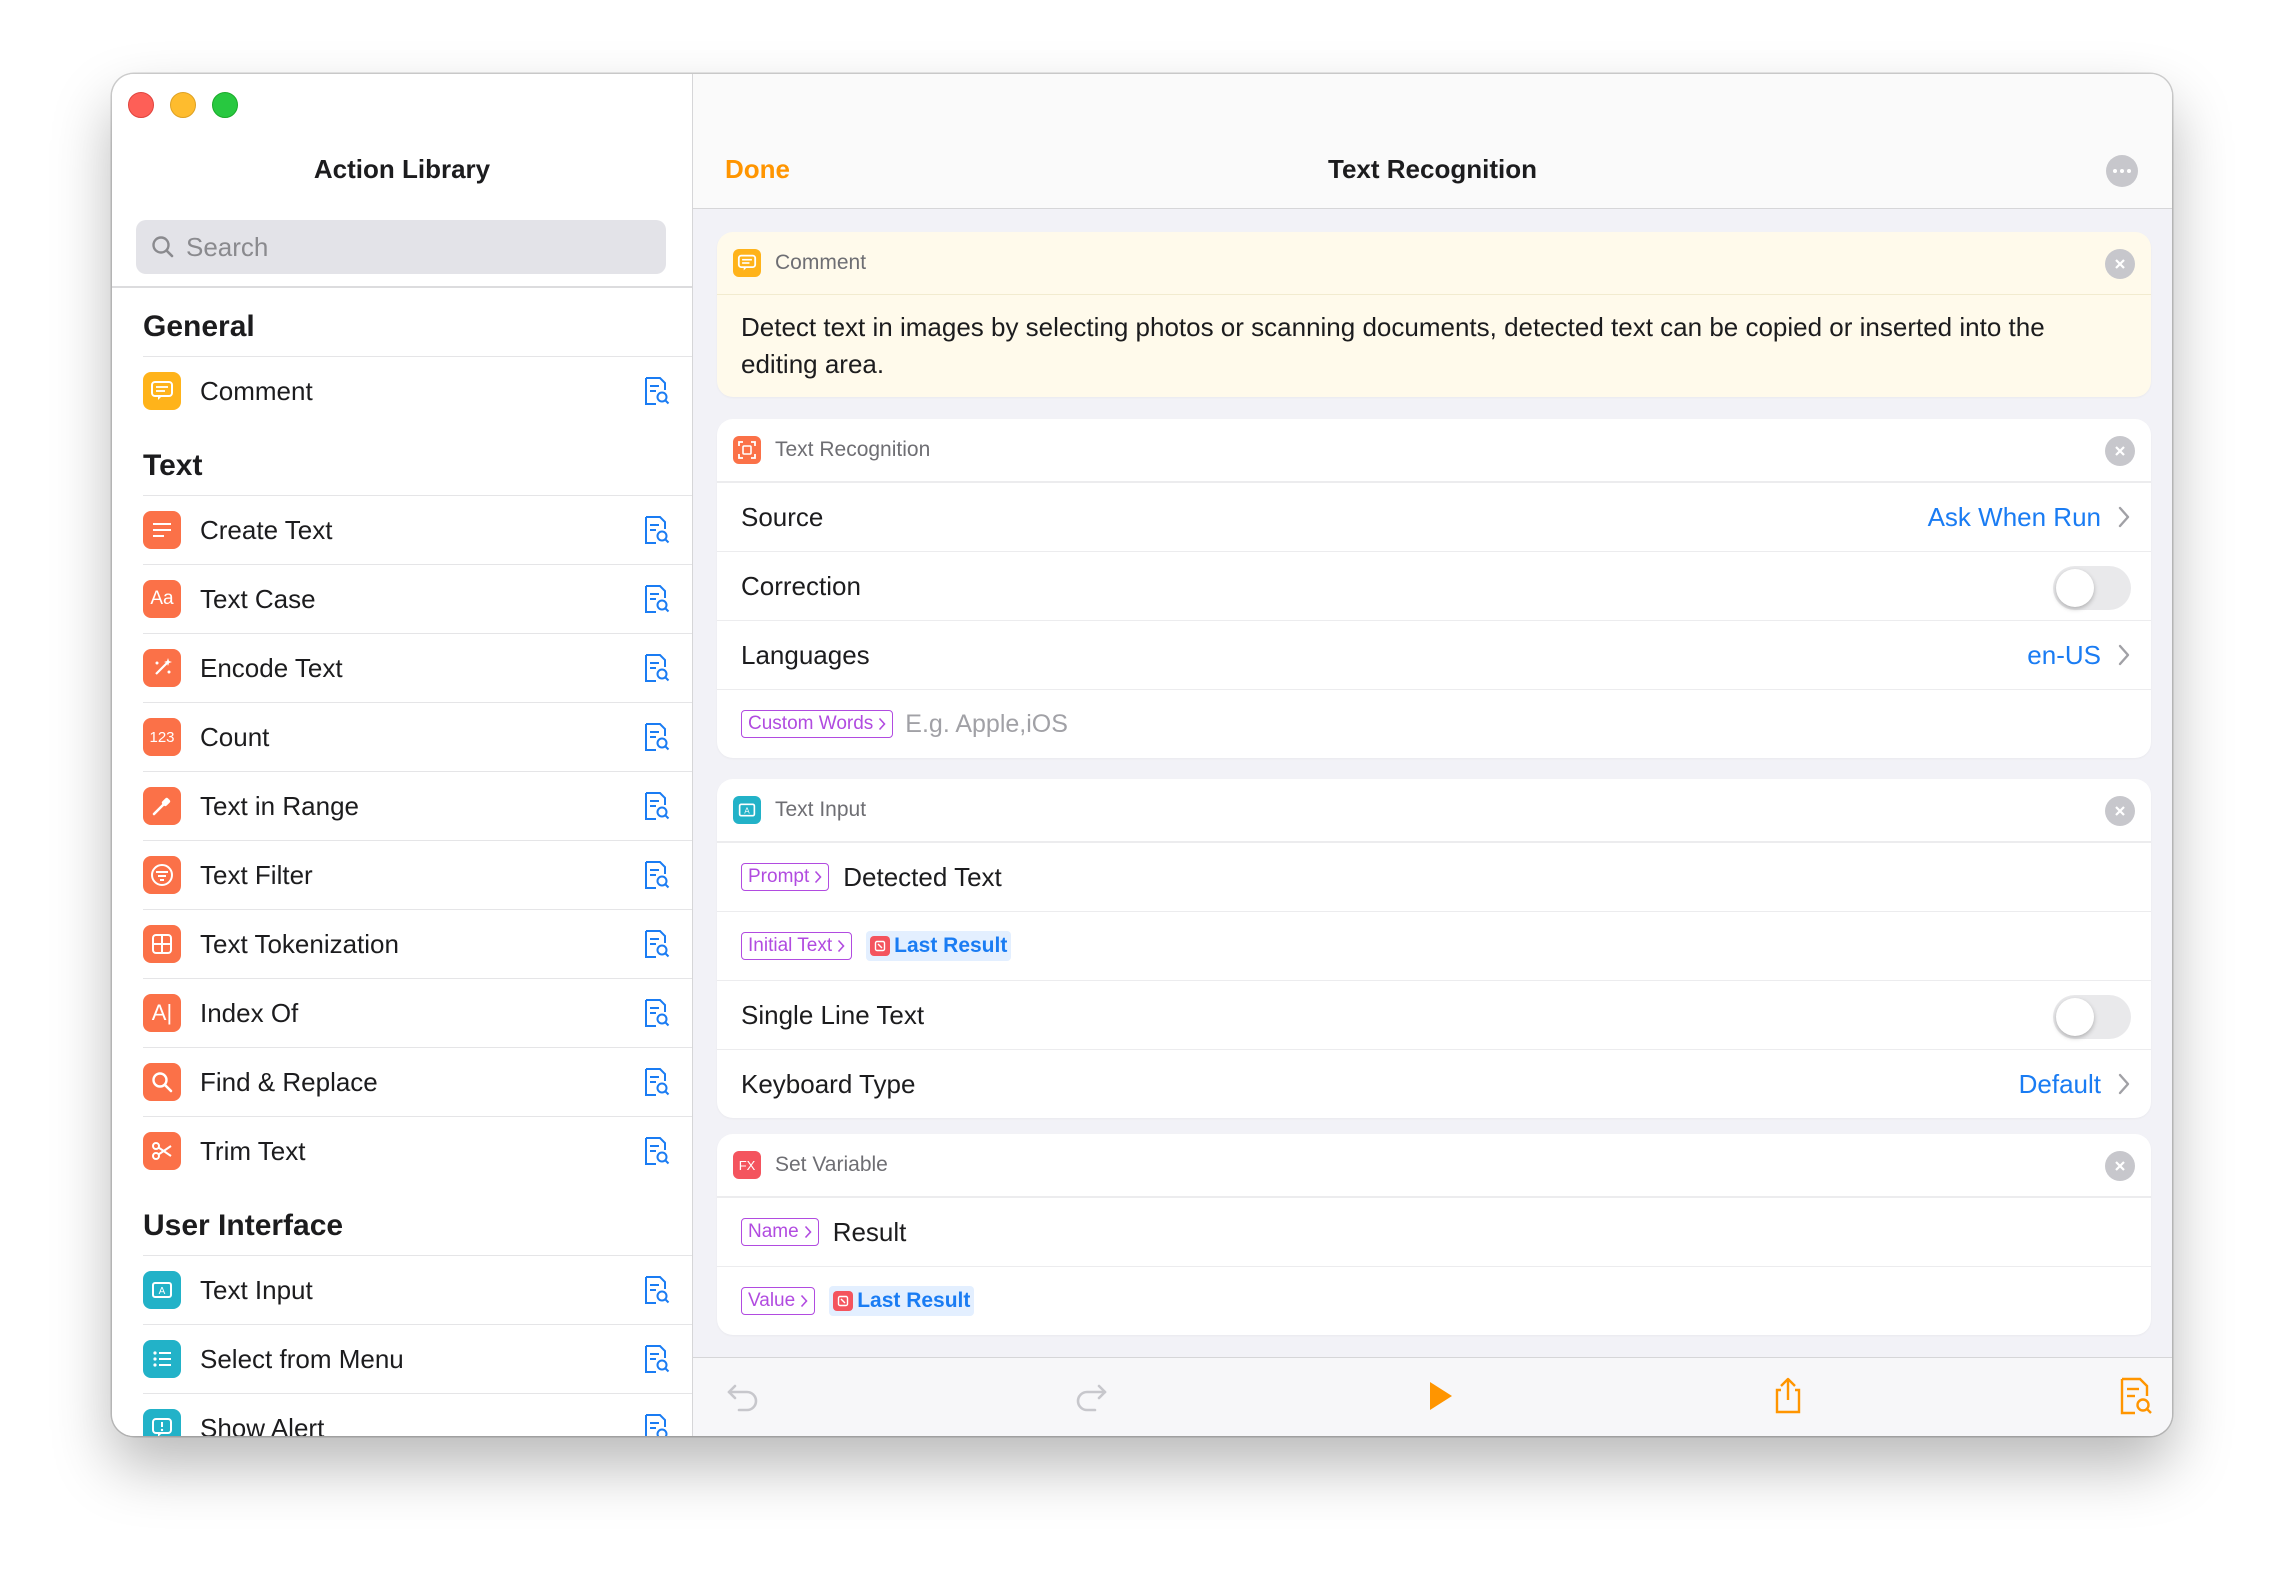 This screenshot has width=2284, height=1584. I want to click on action-item-text-in-range: Text in Range, so click(417, 805).